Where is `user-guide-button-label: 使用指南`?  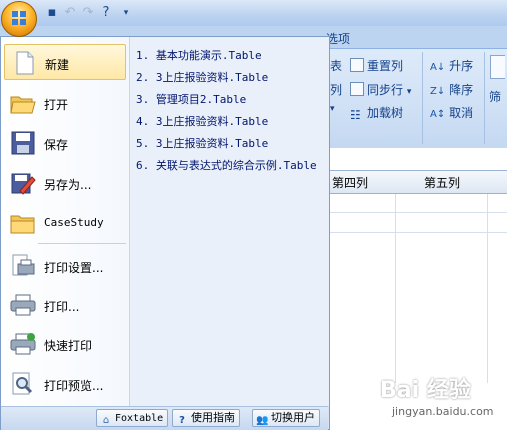
user-guide-button-label: 使用指南 is located at coordinates (213, 417).